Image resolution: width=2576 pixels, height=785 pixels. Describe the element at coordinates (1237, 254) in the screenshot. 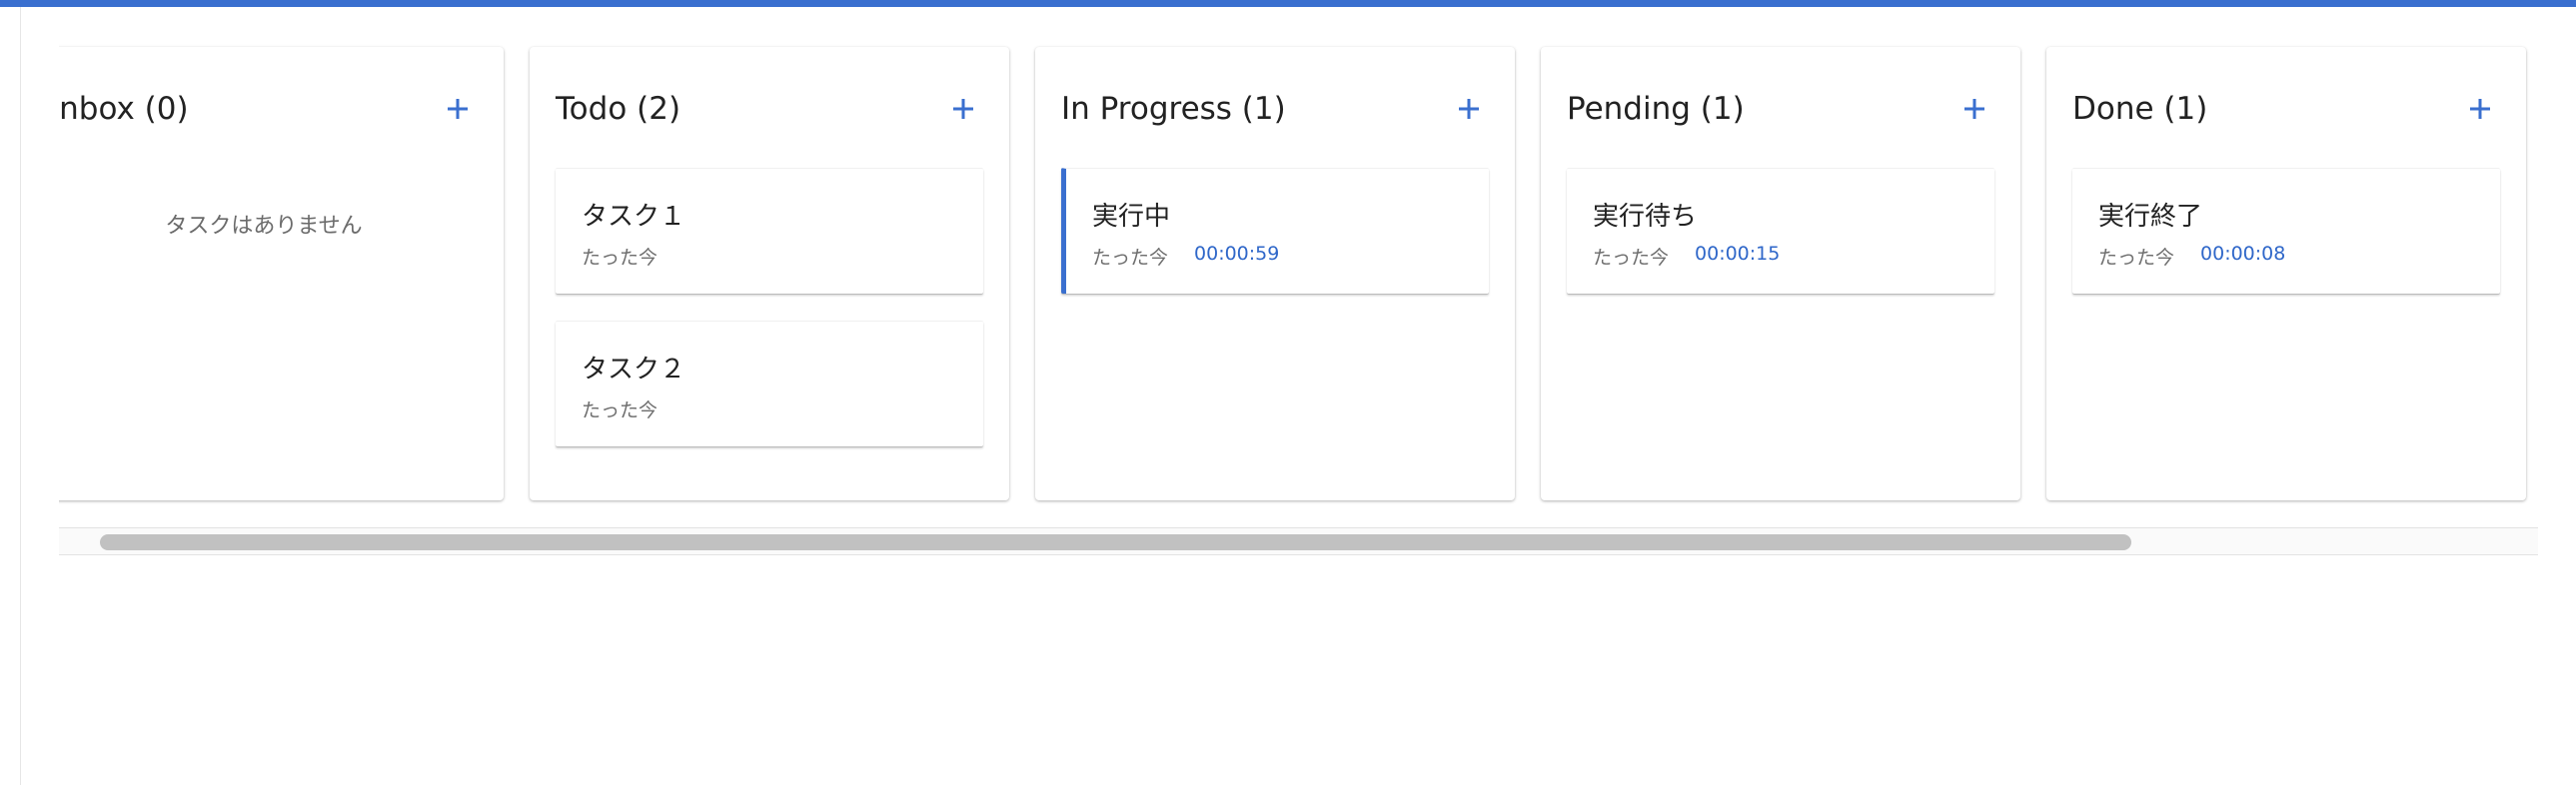

I see `task-timer: 00:00:59` at that location.